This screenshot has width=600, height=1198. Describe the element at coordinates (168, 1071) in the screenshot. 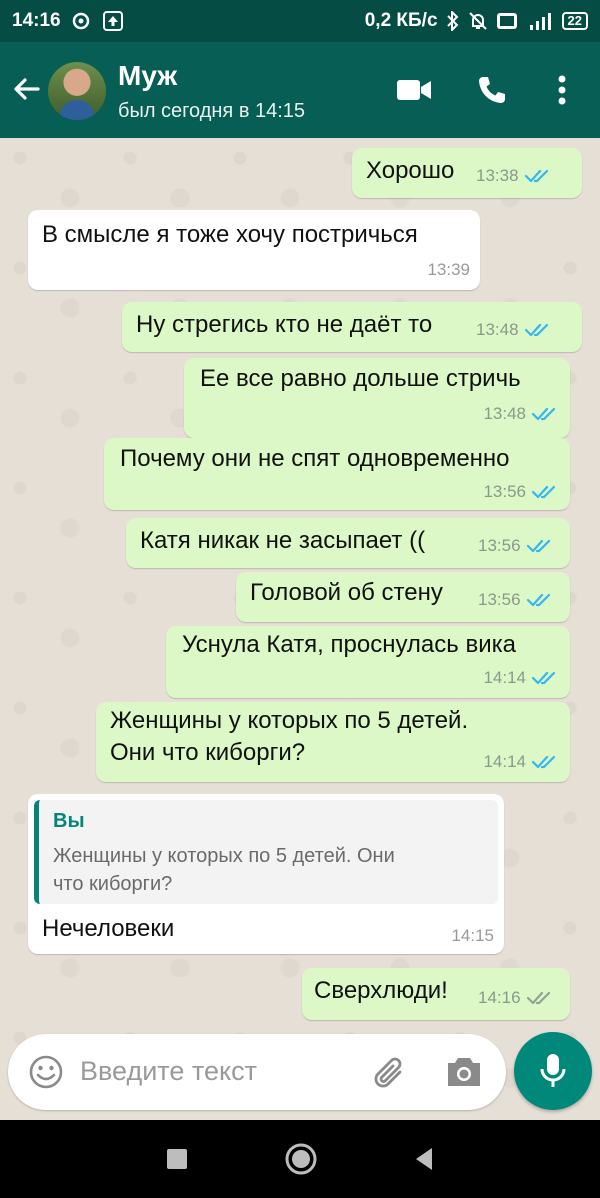

I see `message-input: Введите текст` at that location.